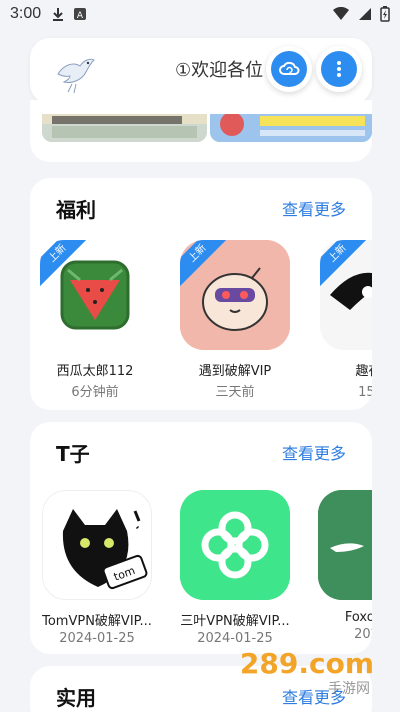 Image resolution: width=400 pixels, height=712 pixels. What do you see at coordinates (95, 371) in the screenshot?
I see `app-name: 西瓜太郎112` at bounding box center [95, 371].